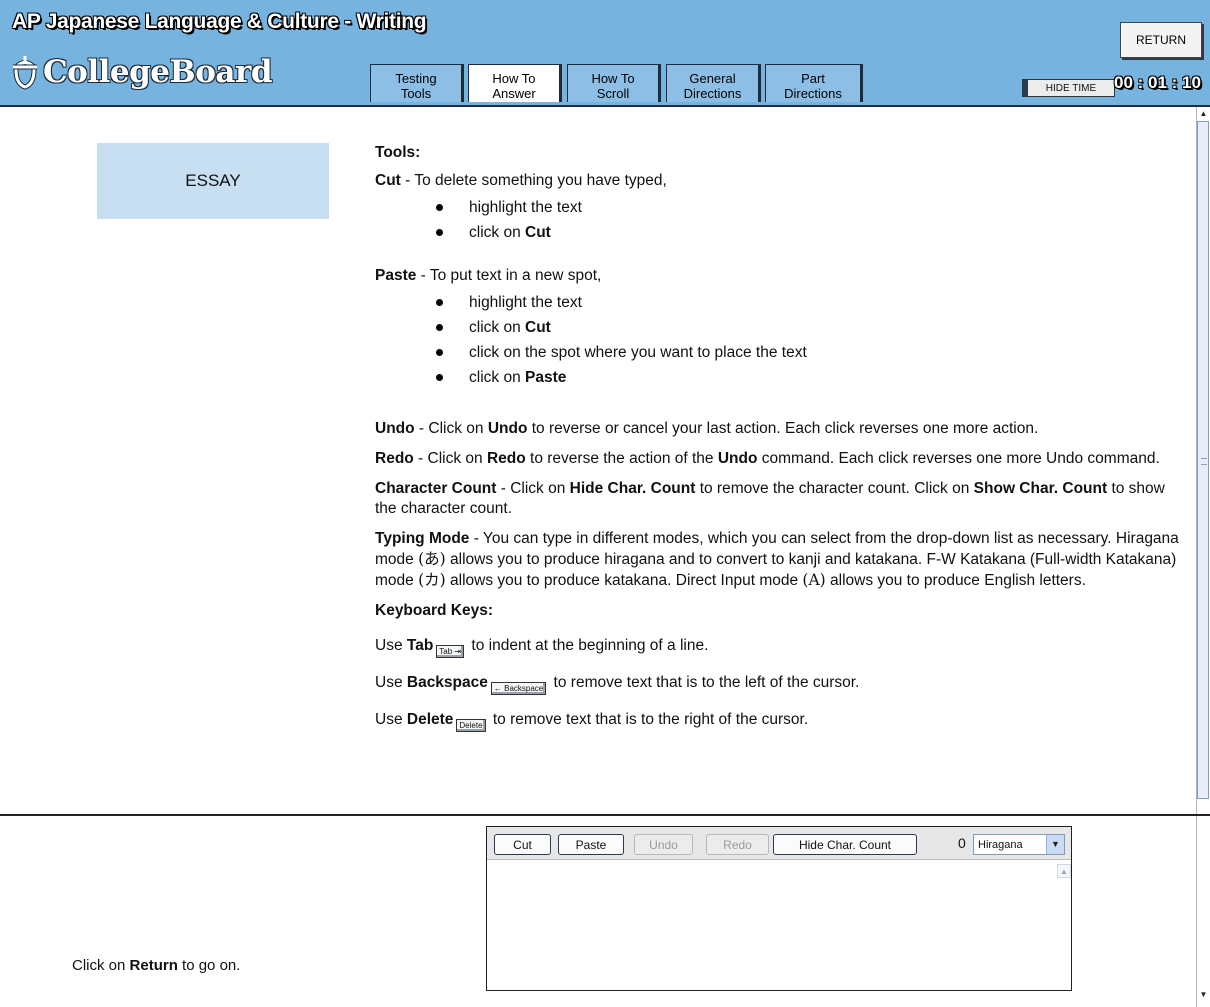 This screenshot has height=1007, width=1210. I want to click on tab-label-line1: Testing, so click(416, 78).